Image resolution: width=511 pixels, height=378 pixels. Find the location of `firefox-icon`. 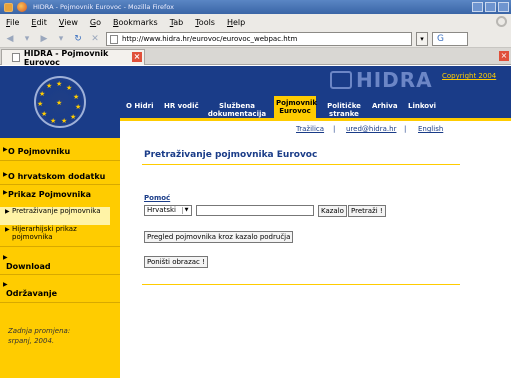

firefox-icon is located at coordinates (22, 7).